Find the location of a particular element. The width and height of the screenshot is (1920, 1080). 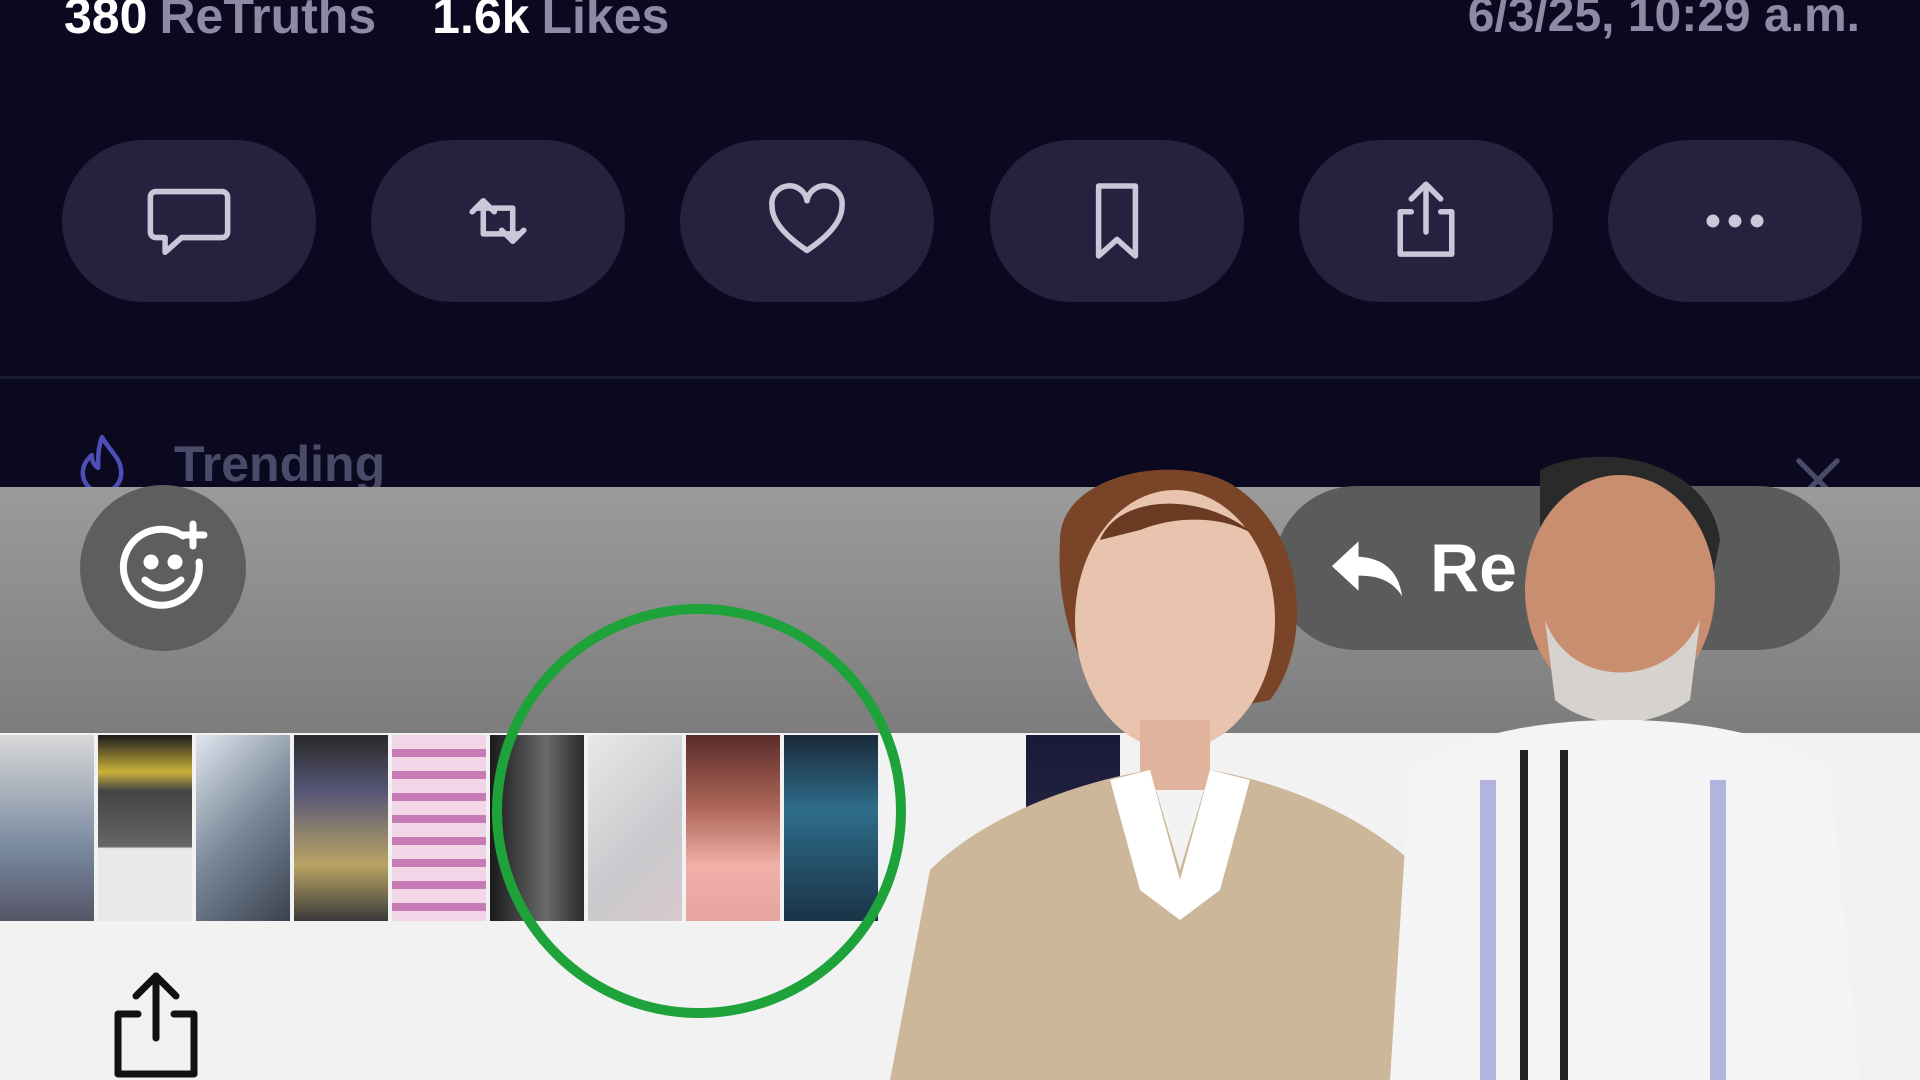

add-reaction-button is located at coordinates (163, 568).